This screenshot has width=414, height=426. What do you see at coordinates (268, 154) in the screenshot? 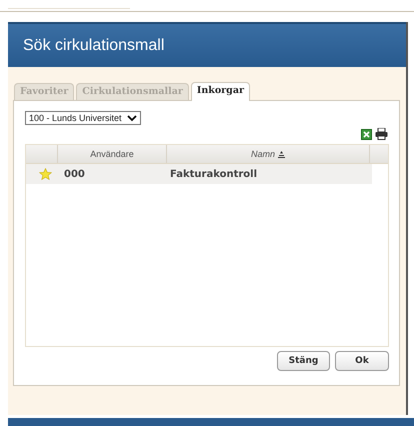
I see `column-header: Namn` at bounding box center [268, 154].